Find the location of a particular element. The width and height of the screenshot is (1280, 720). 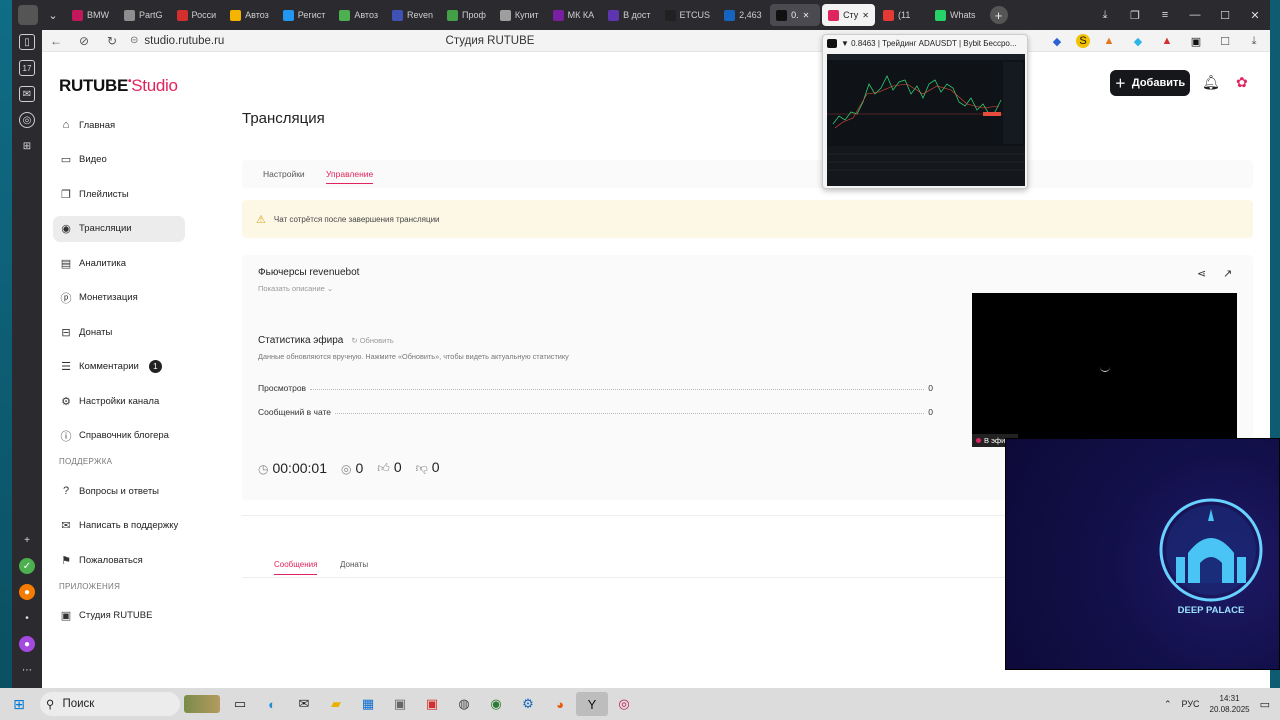

live-dot-icon is located at coordinates (978, 440).